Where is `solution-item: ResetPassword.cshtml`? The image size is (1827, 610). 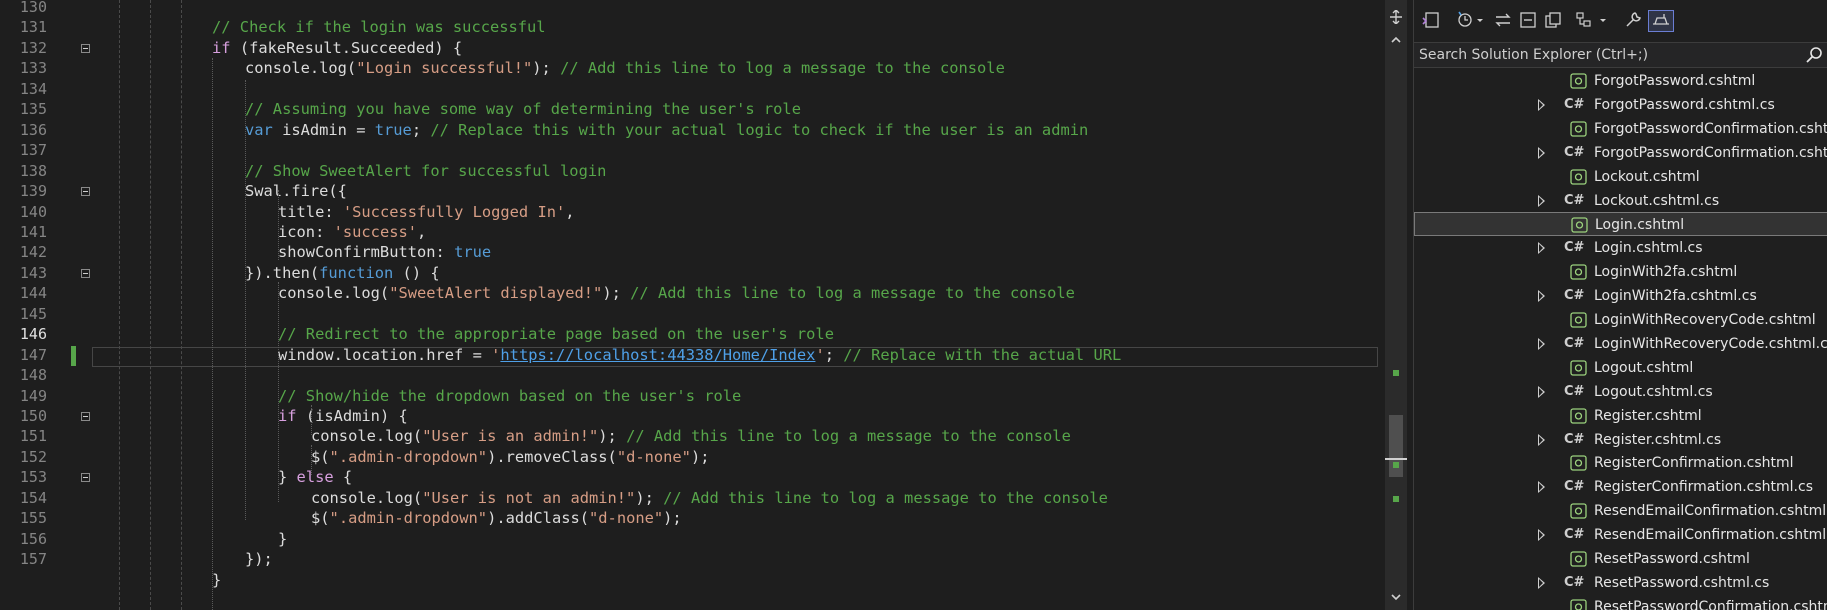
solution-item: ResetPassword.cshtml is located at coordinates (1620, 559).